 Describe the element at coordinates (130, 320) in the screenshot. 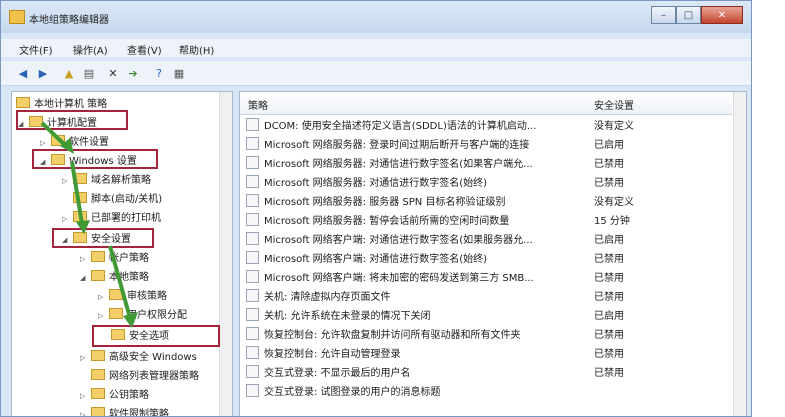

I see `arrow-3-head` at that location.